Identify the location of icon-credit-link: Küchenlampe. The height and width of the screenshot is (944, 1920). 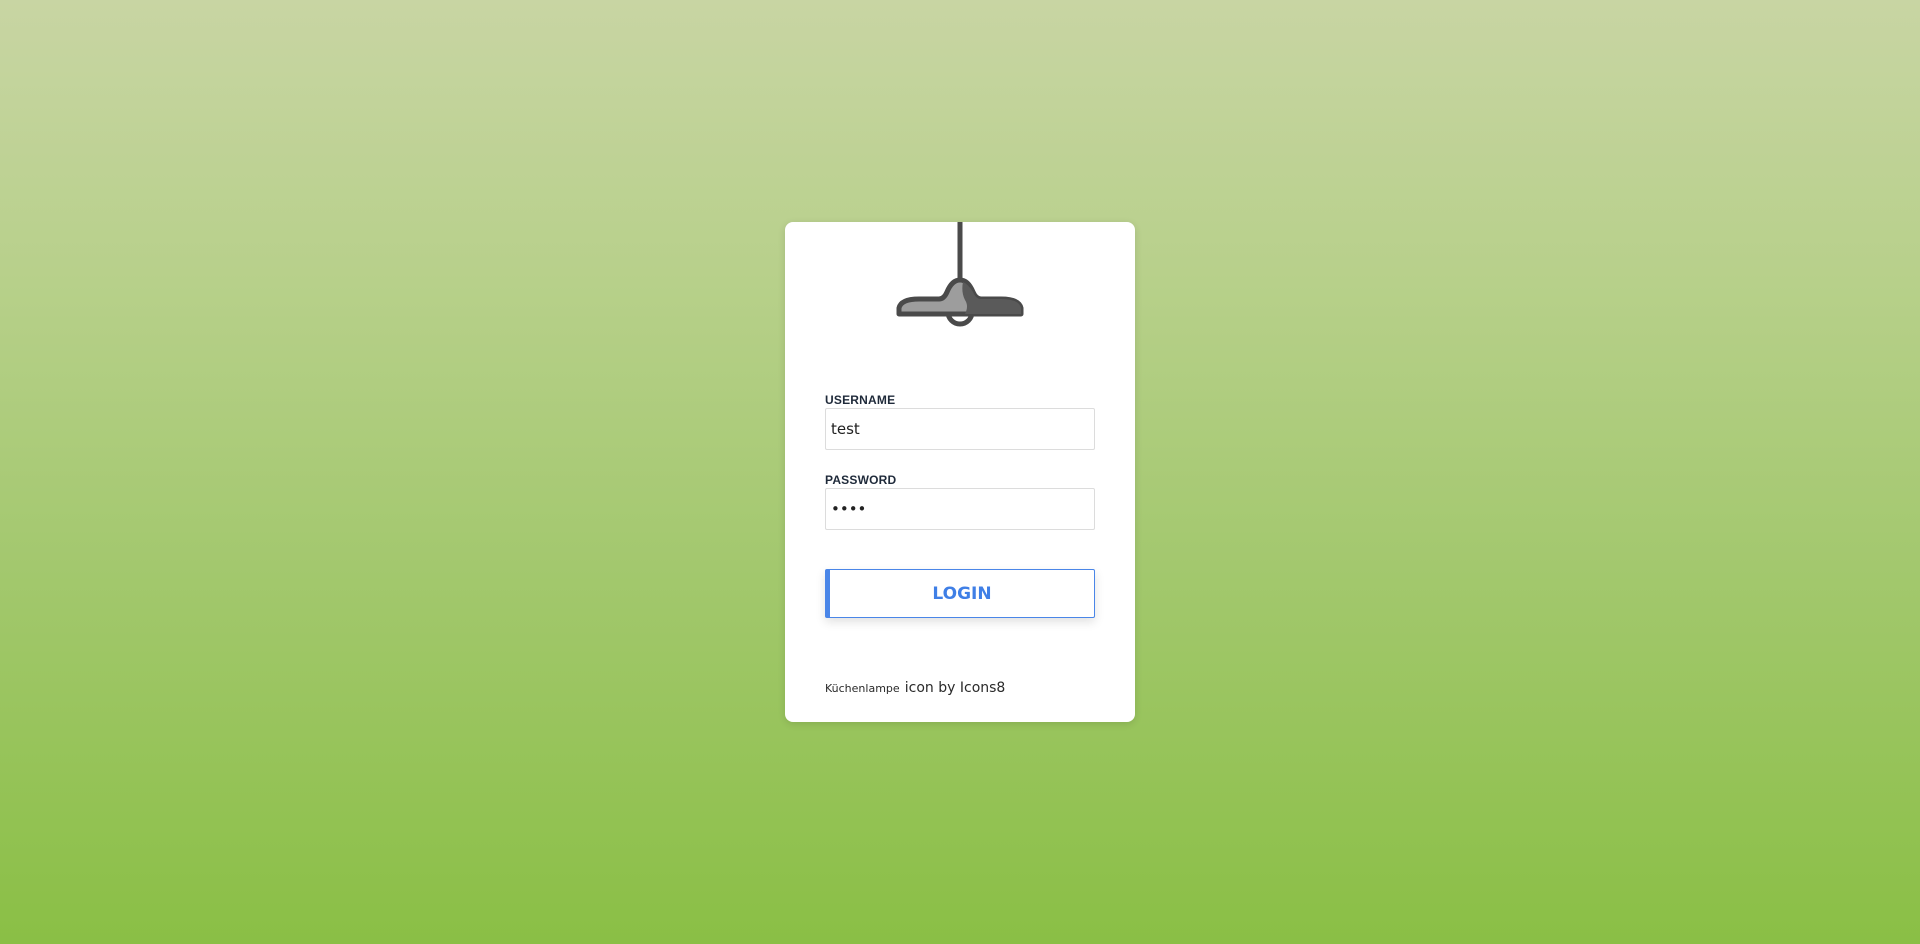
(862, 688).